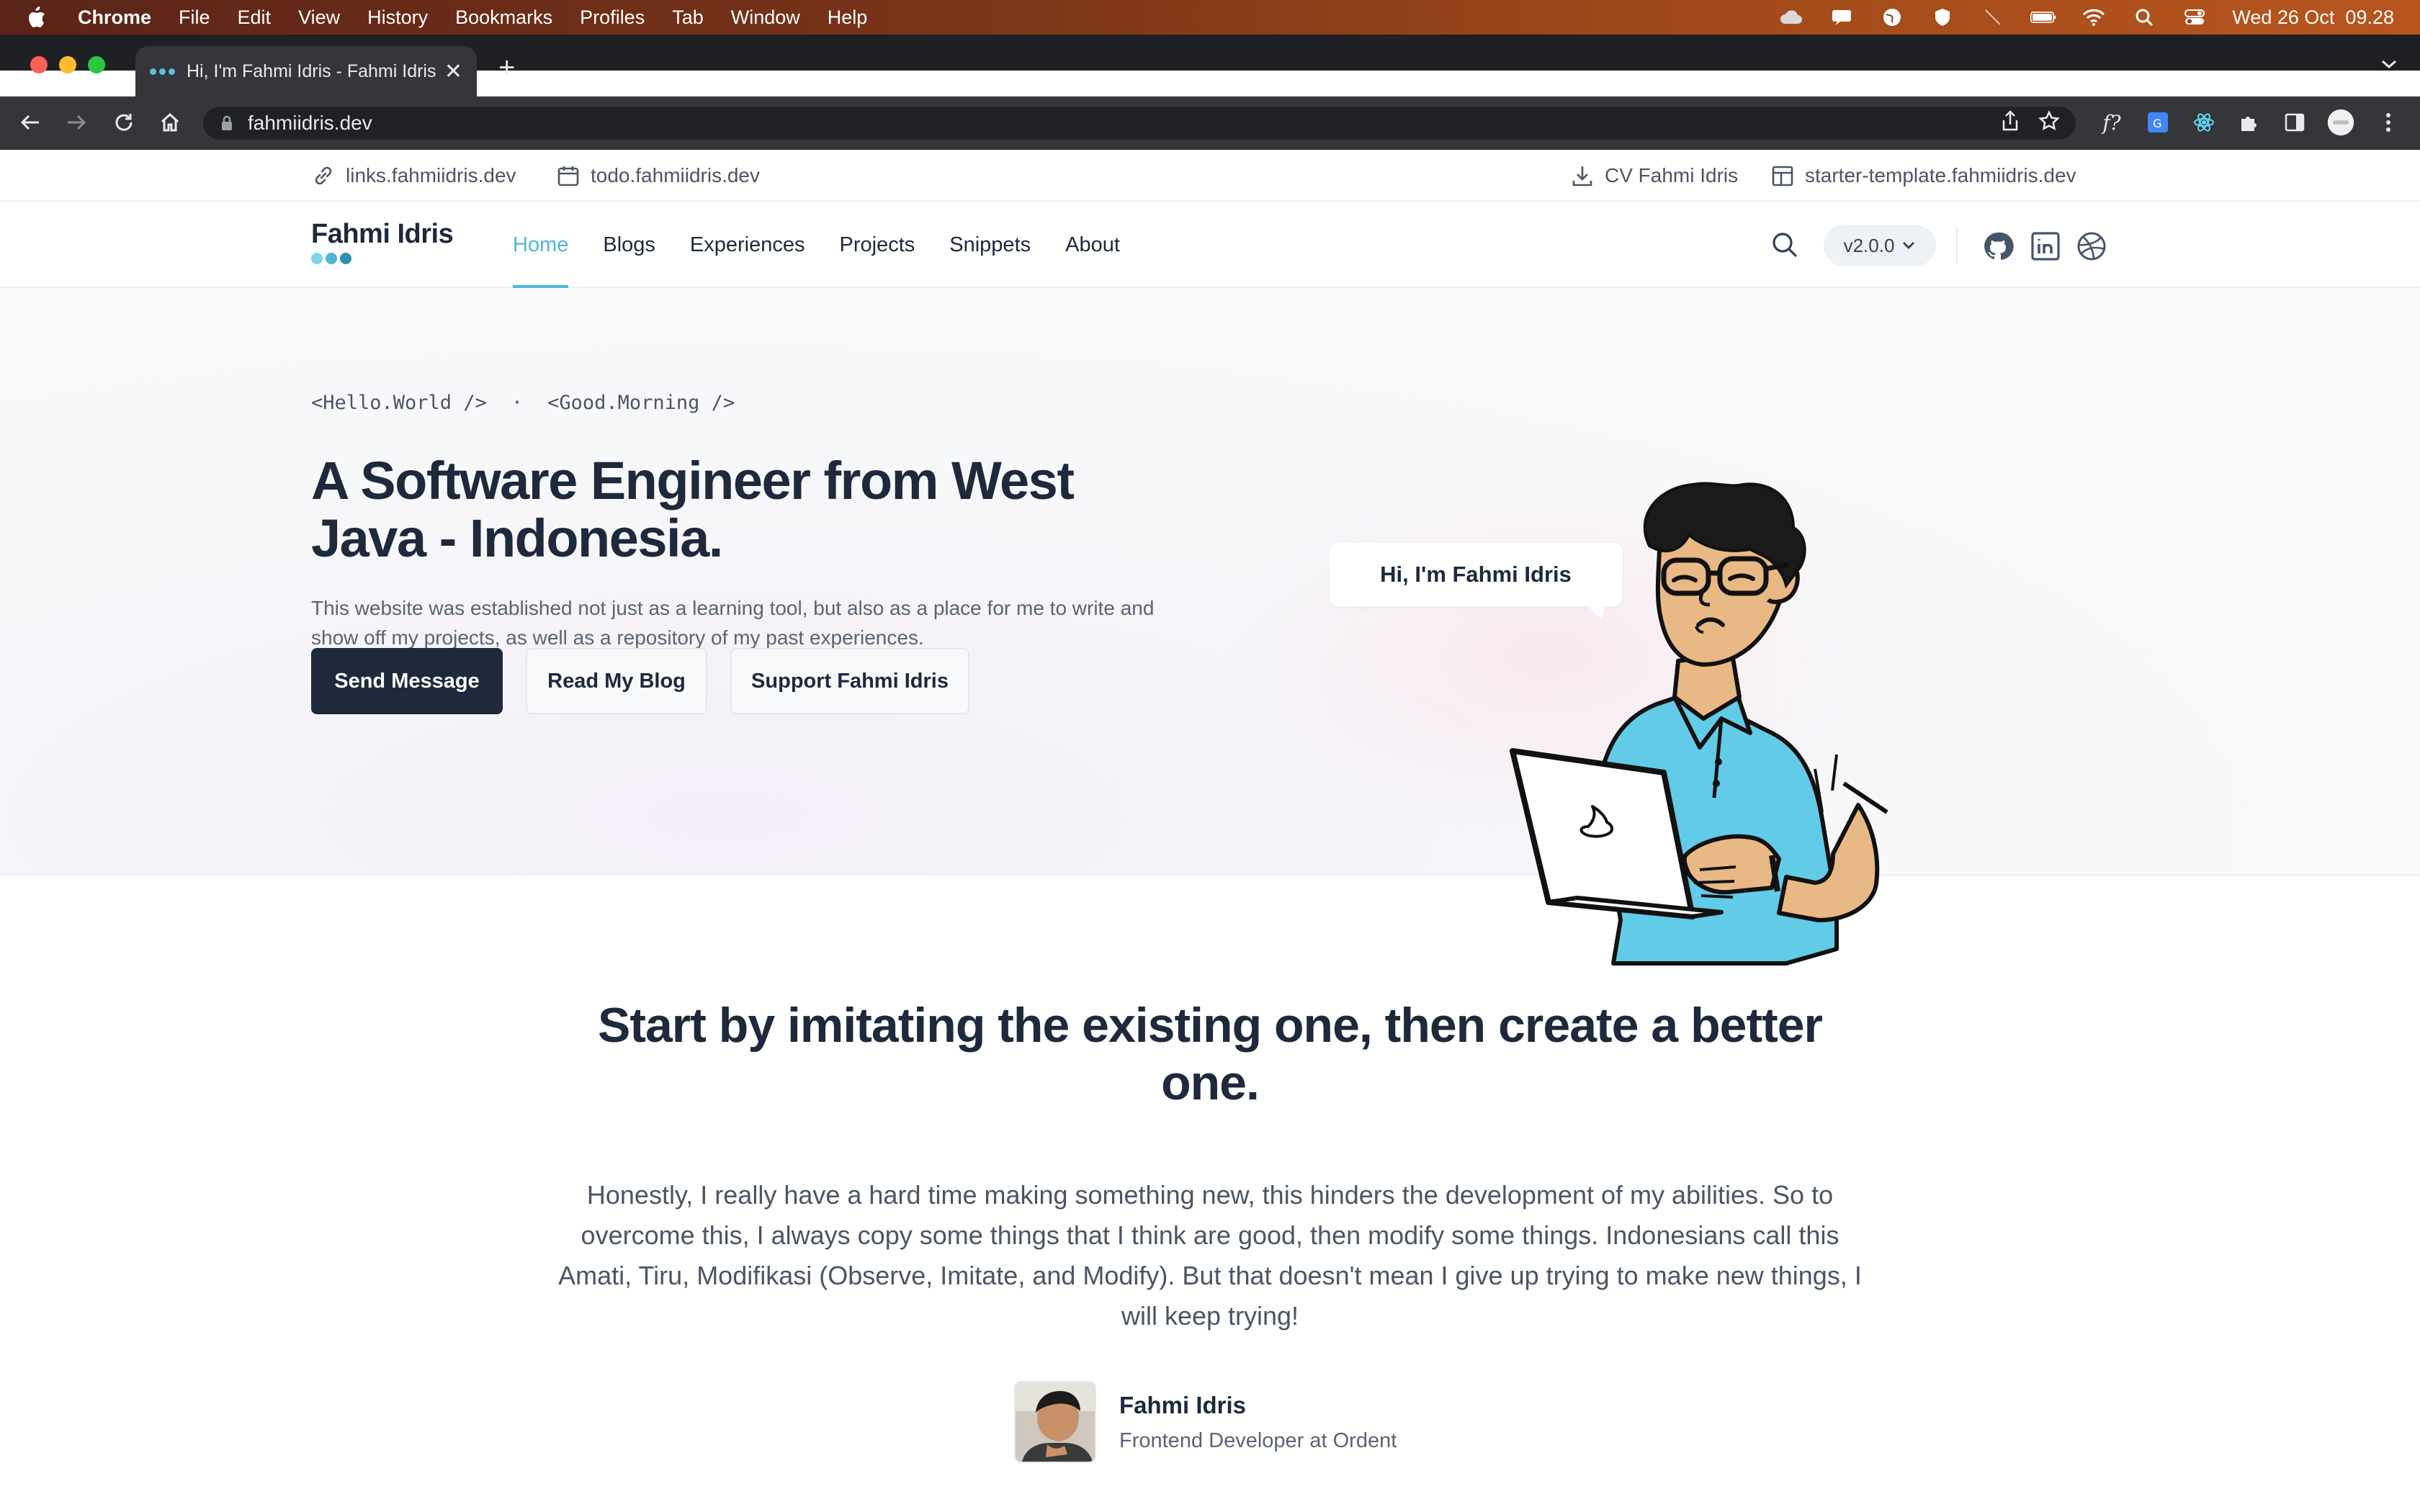  I want to click on dribbble-icon, so click(2091, 246).